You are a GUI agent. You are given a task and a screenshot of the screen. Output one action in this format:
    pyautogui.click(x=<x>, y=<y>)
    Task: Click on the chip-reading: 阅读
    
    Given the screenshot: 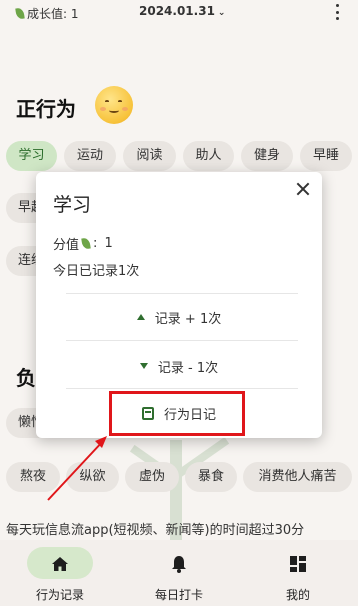 What is the action you would take?
    pyautogui.click(x=149, y=156)
    